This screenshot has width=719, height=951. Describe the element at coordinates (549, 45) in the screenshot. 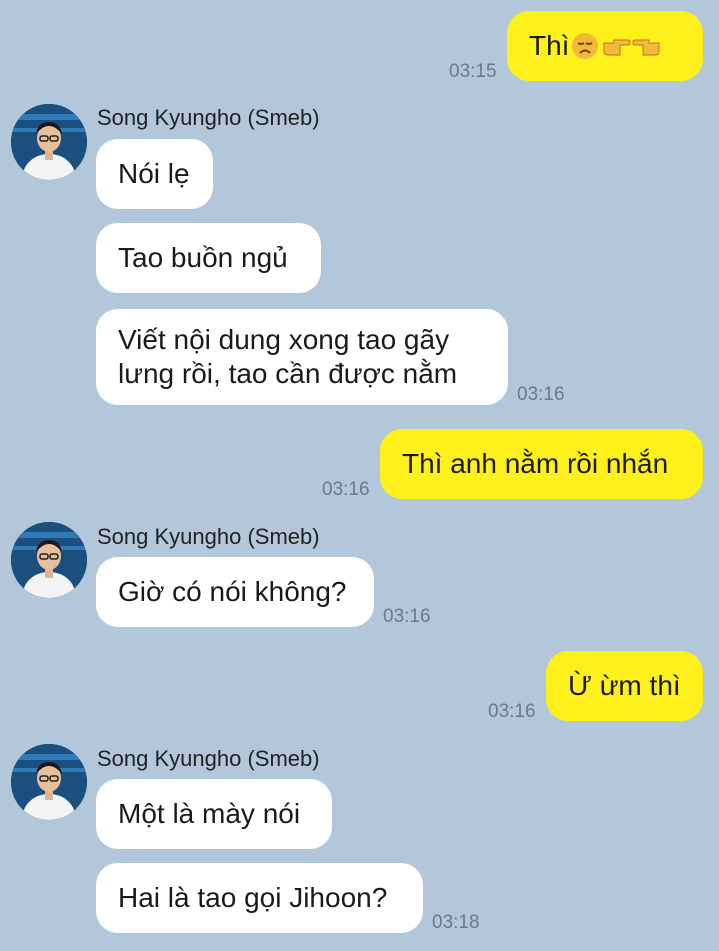

I see `message-text: Thì` at that location.